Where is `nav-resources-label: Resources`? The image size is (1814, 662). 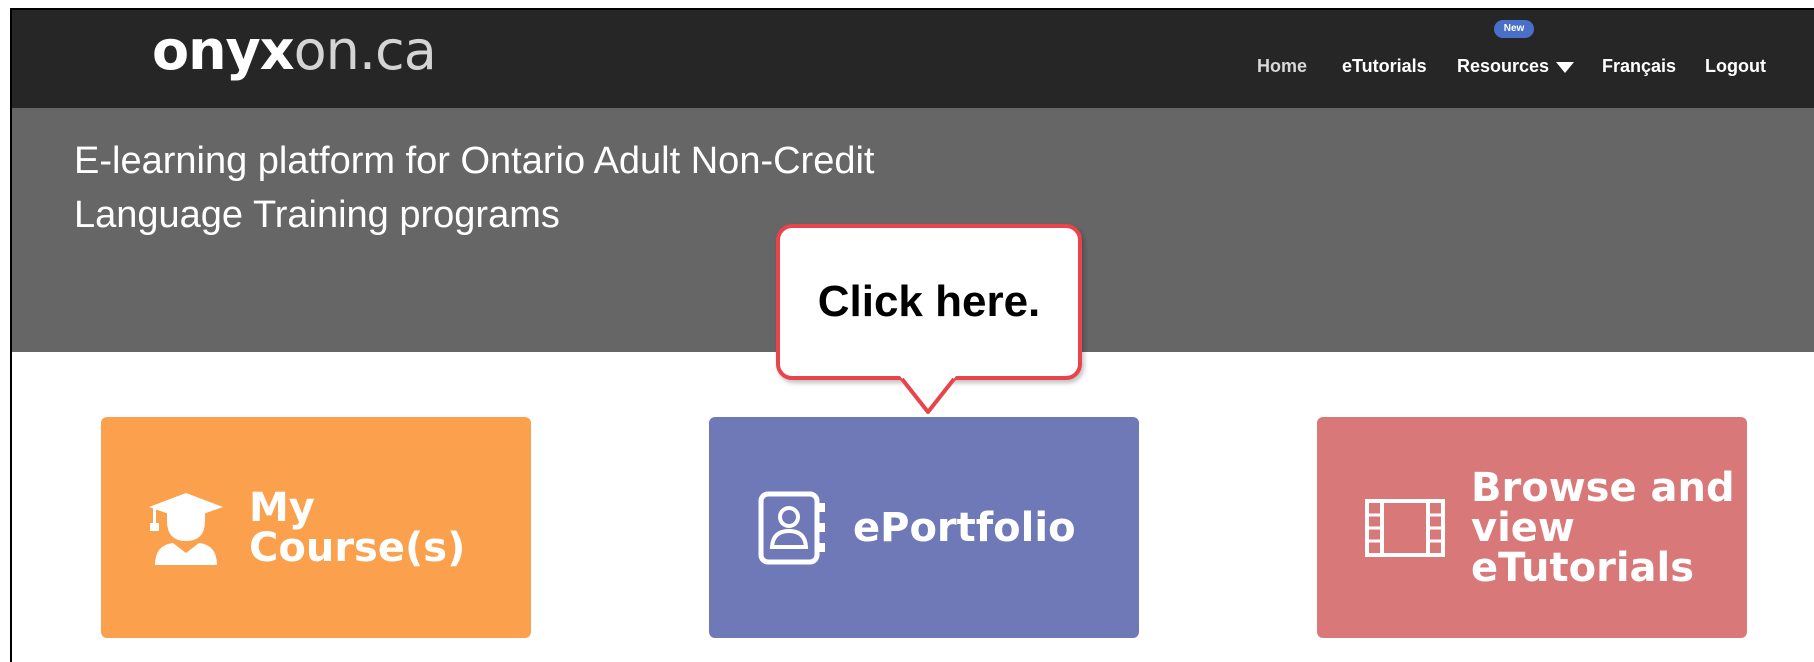
nav-resources-label: Resources is located at coordinates (1503, 66).